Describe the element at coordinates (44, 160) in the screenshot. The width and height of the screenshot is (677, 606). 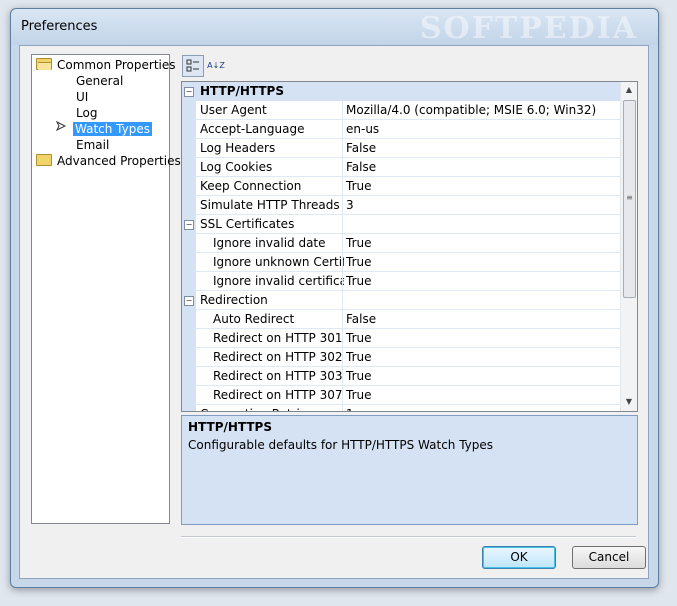
I see `folder-icon` at that location.